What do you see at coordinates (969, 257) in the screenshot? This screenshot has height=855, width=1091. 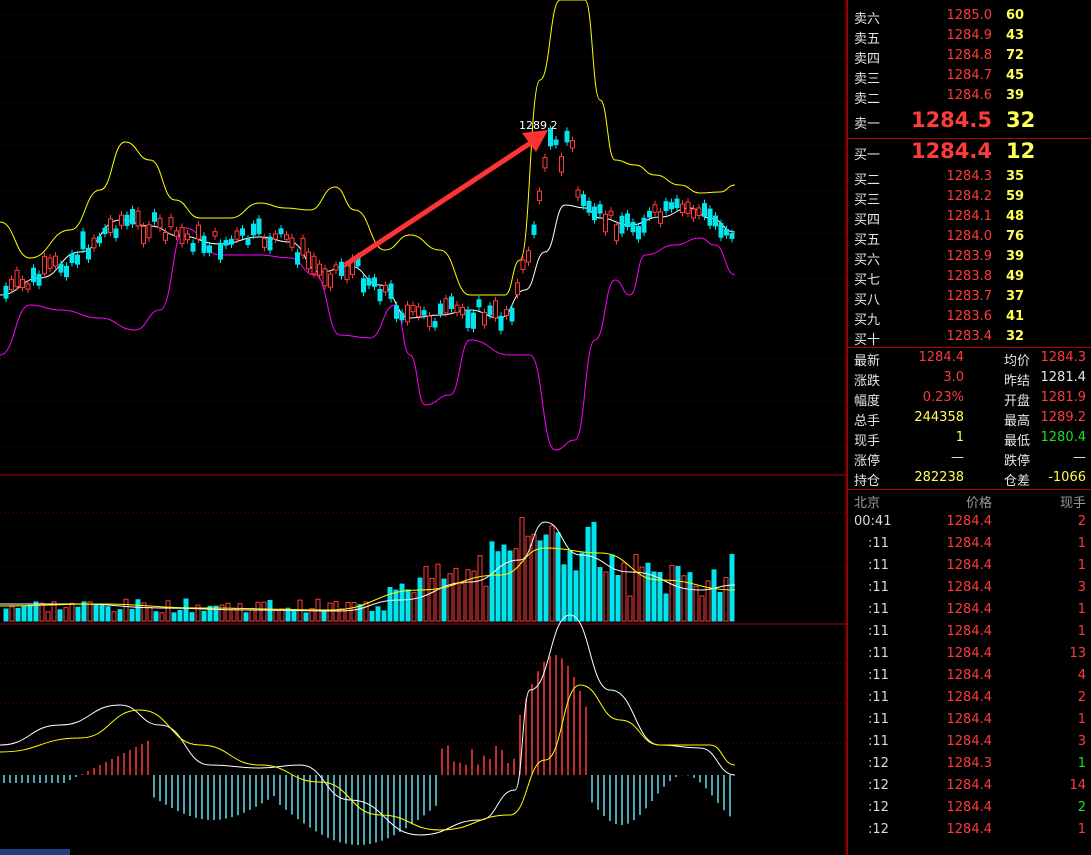 I see `bid-row: 买六 1283.9 39` at bounding box center [969, 257].